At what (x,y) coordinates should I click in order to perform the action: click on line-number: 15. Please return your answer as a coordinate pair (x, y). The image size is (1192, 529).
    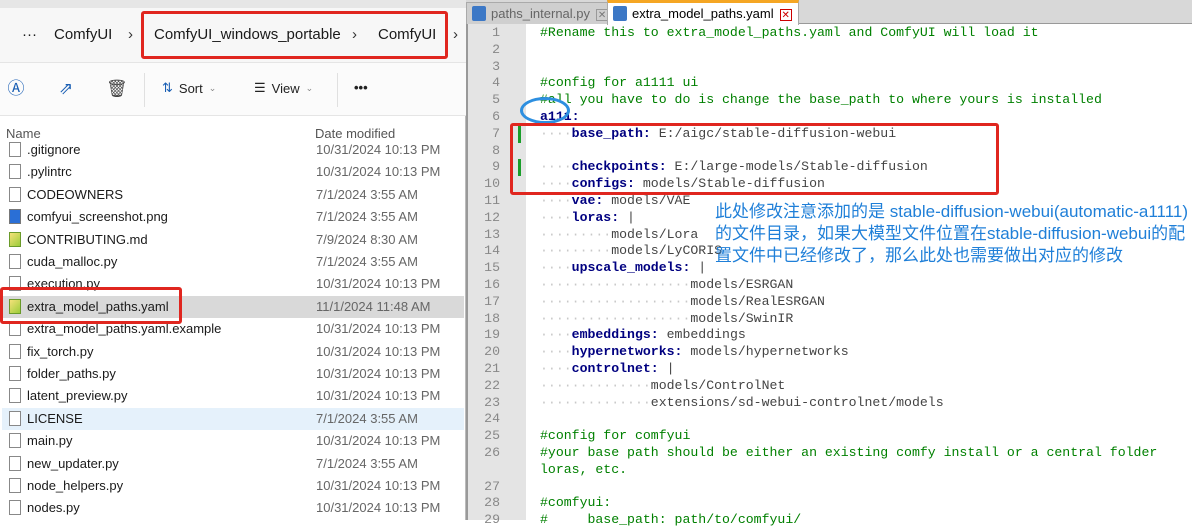
    Looking at the image, I should click on (492, 268).